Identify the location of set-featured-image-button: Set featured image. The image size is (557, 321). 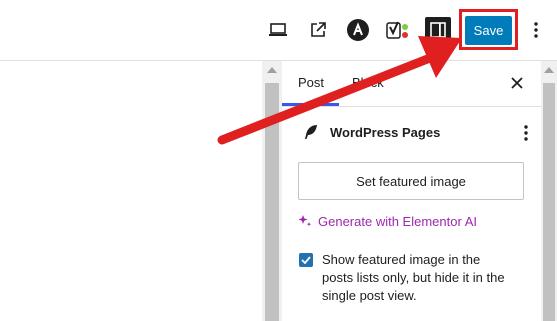
(411, 181).